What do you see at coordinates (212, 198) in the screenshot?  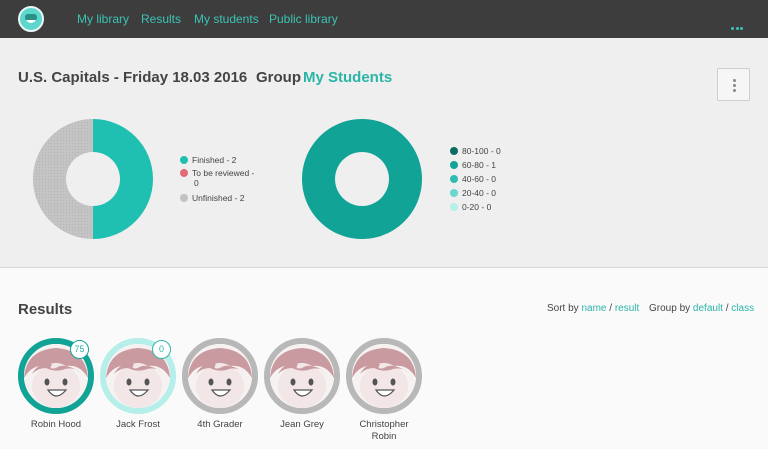 I see `legend-unfinished: Unfinished - 2` at bounding box center [212, 198].